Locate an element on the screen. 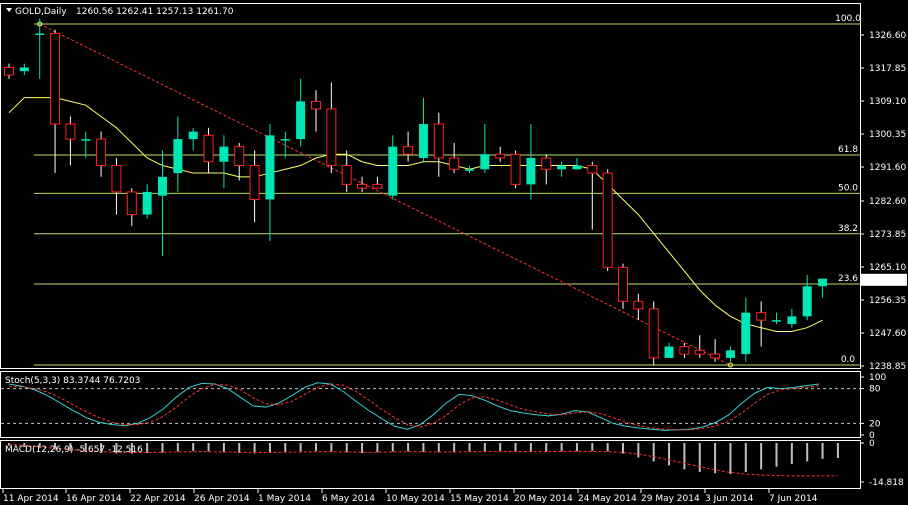 This screenshot has width=908, height=505. price-tick-label: 1247.60 is located at coordinates (887, 334).